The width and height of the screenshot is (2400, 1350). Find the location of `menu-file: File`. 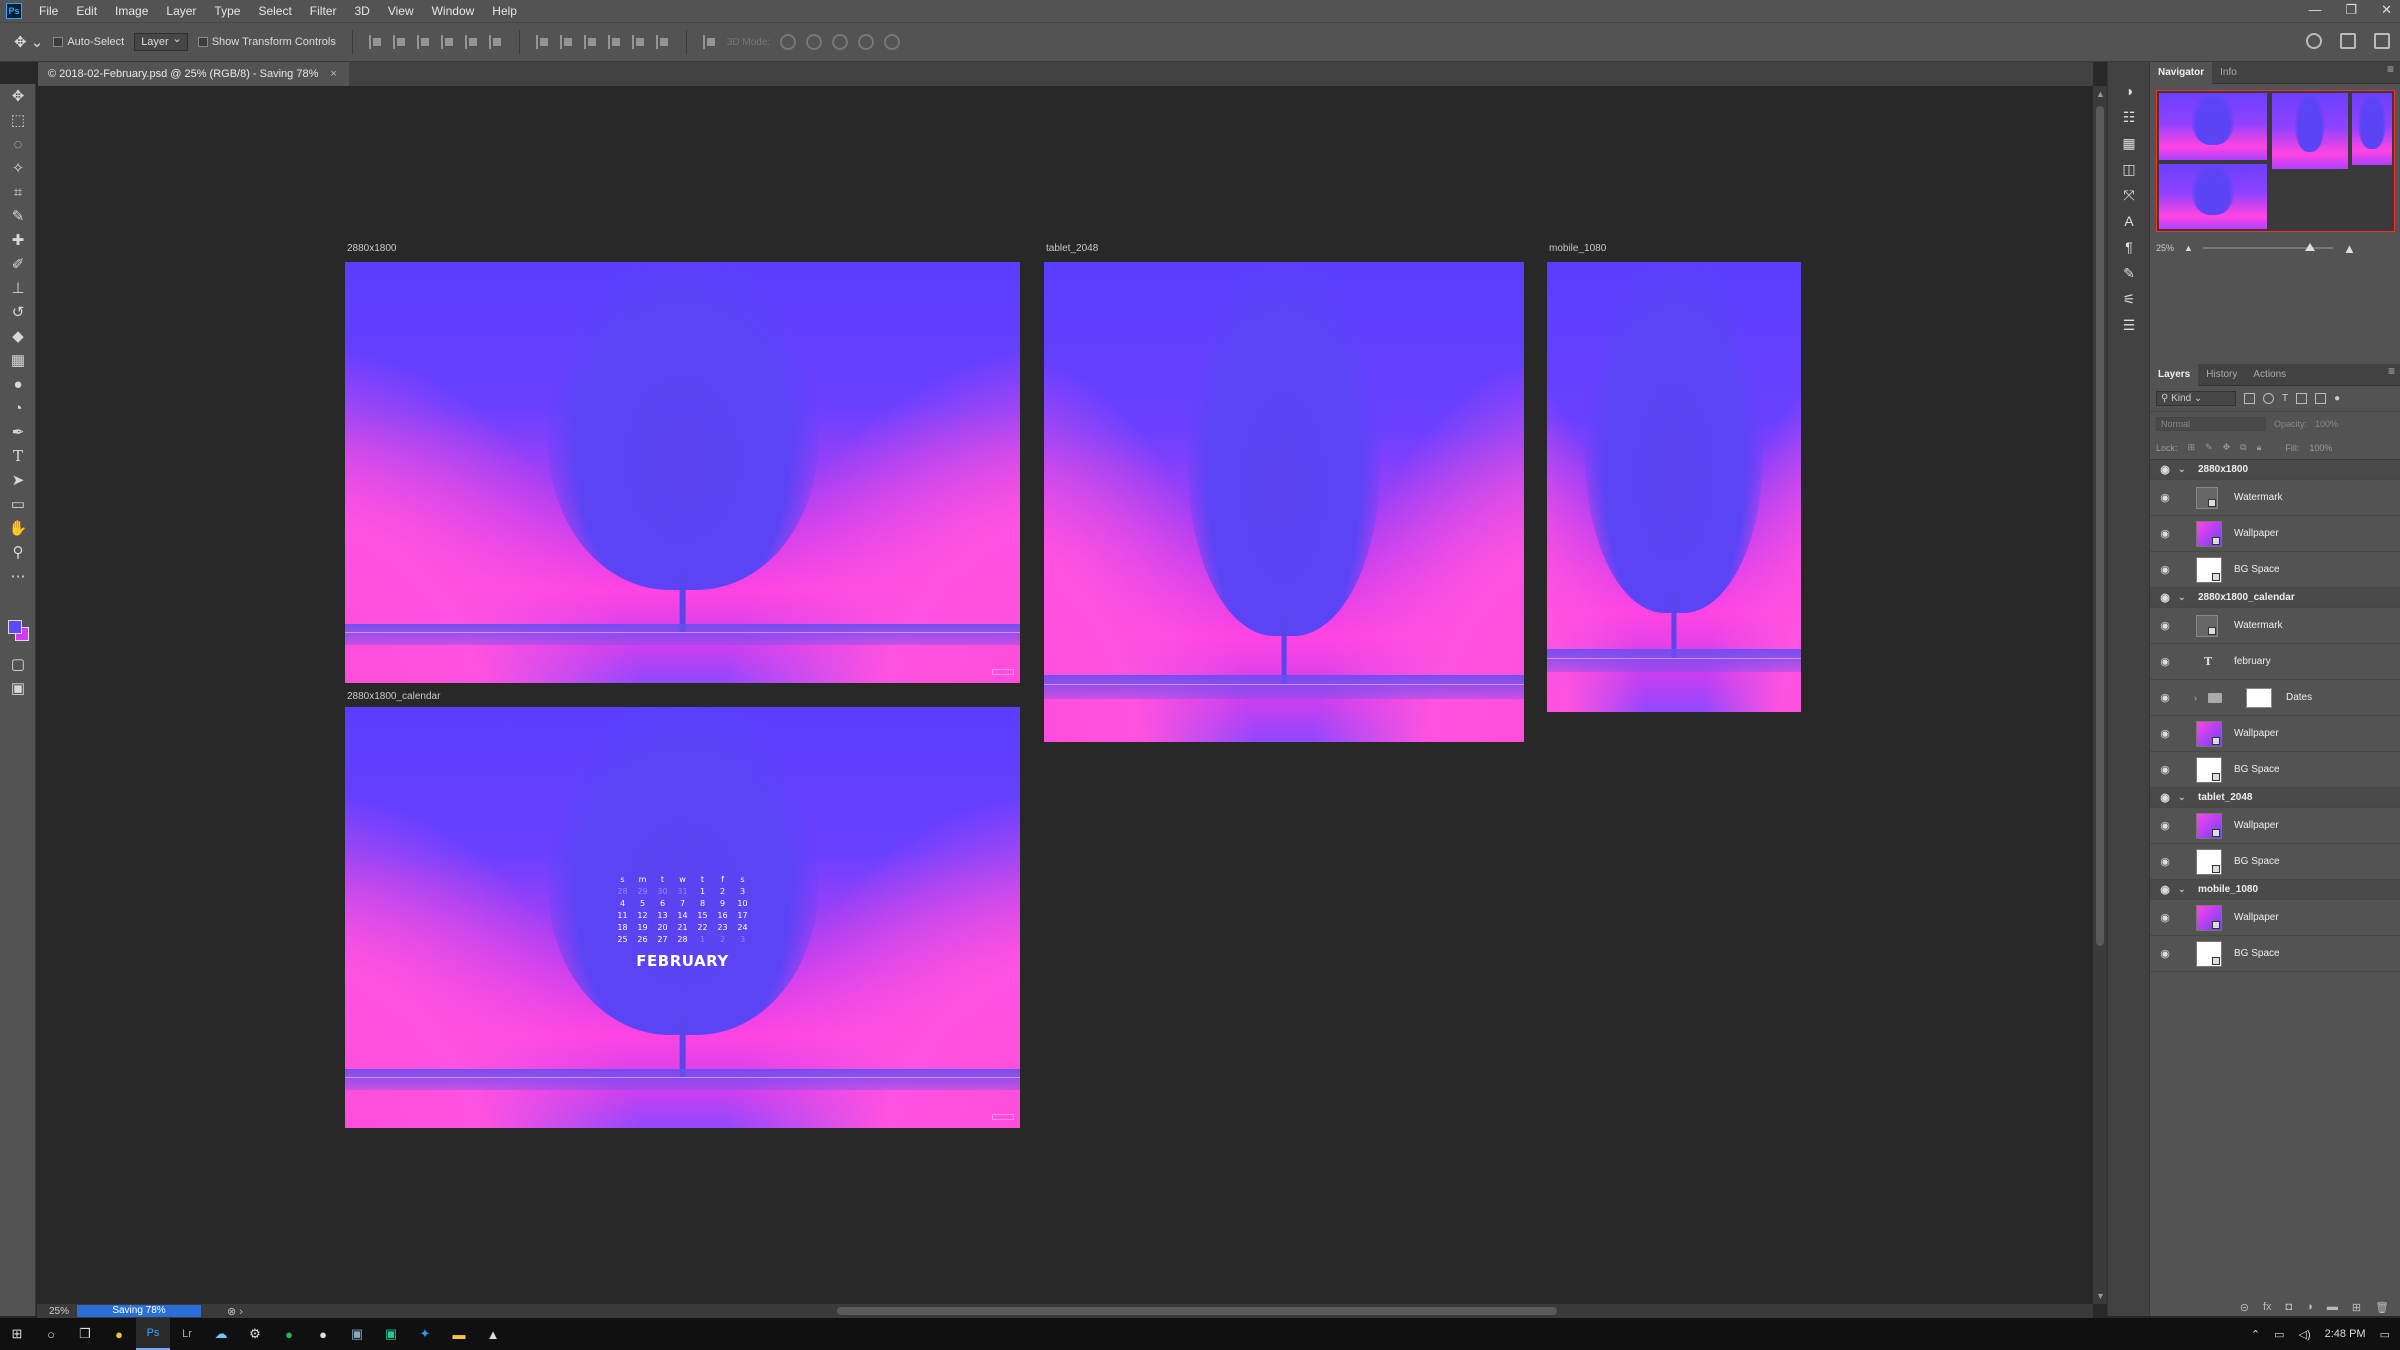

menu-file: File is located at coordinates (48, 11).